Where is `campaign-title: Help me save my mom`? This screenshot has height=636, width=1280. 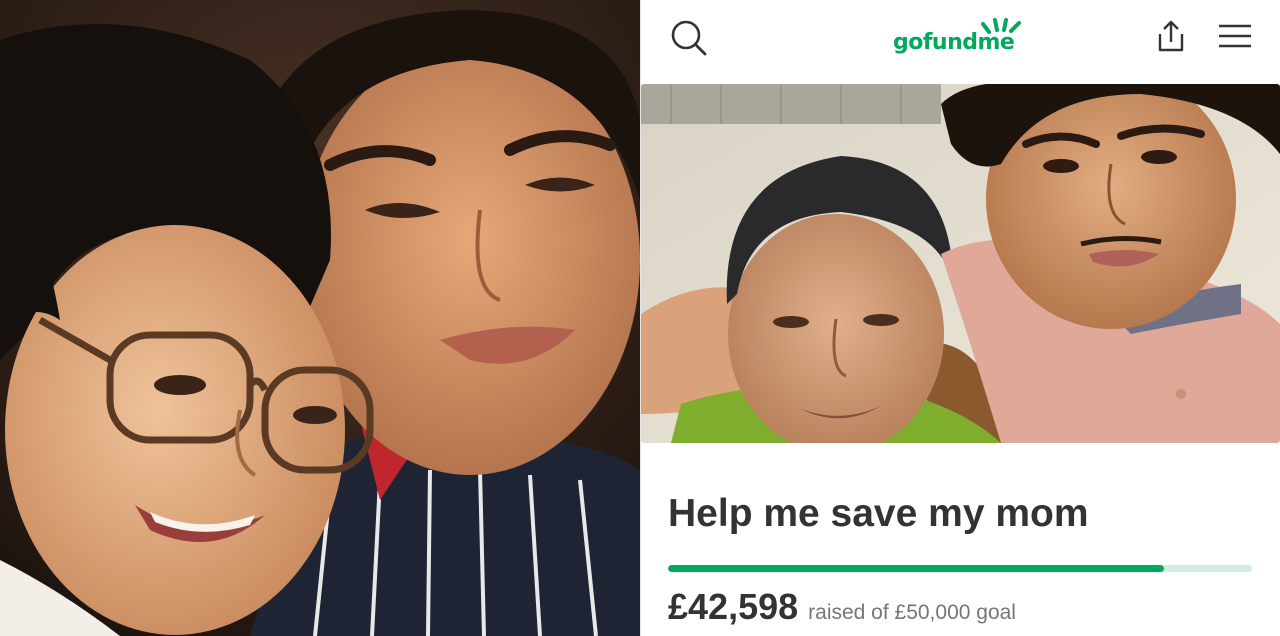 campaign-title: Help me save my mom is located at coordinates (878, 513).